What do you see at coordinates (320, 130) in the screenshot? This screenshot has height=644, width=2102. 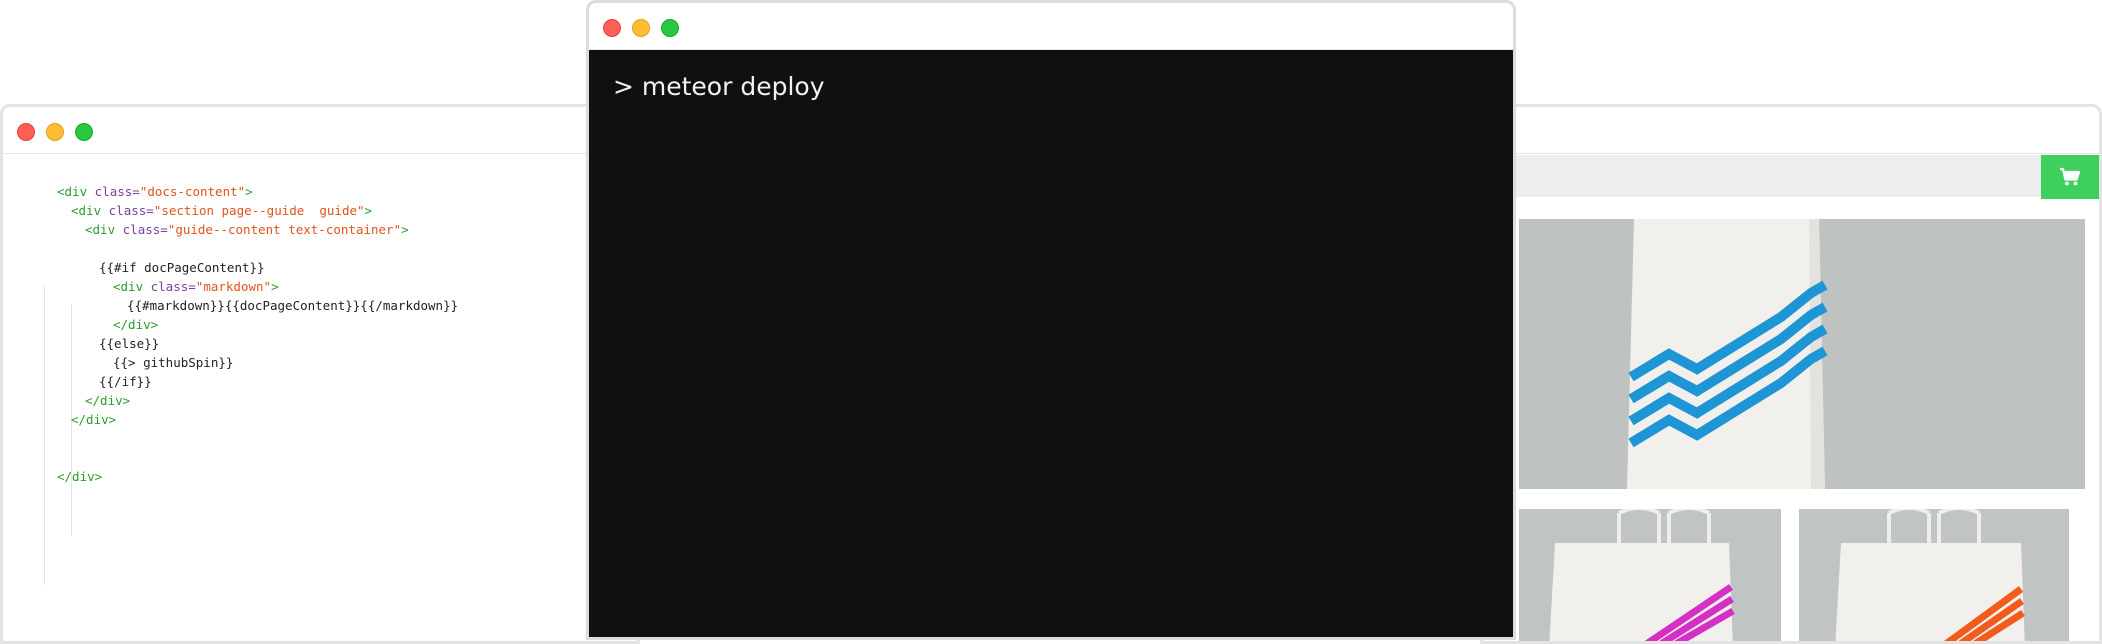 I see `editor-titlebar` at bounding box center [320, 130].